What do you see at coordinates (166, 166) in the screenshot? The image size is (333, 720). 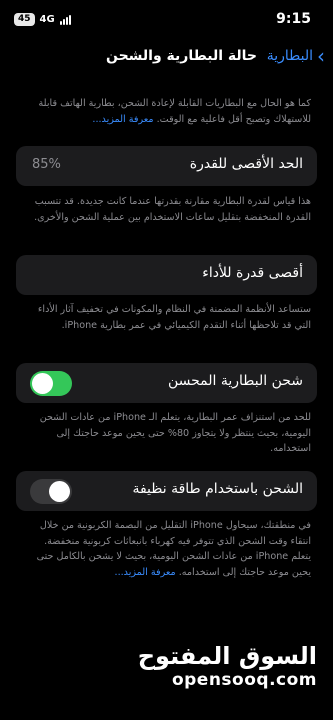 I see `max-capacity-row: الحد الأقصى للقدرة 85%` at bounding box center [166, 166].